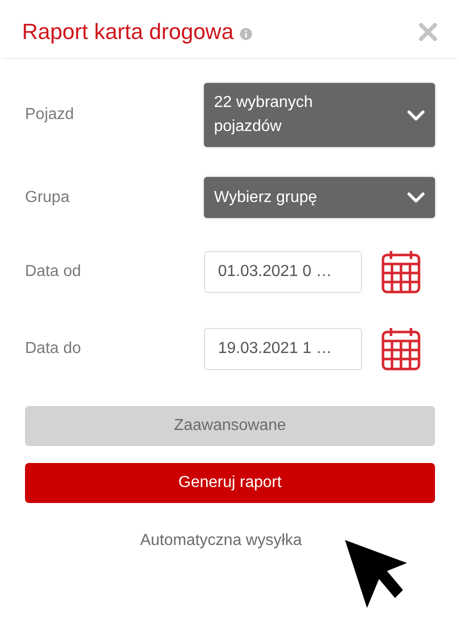 The height and width of the screenshot is (618, 459). What do you see at coordinates (53, 272) in the screenshot?
I see `field-label: Data od` at bounding box center [53, 272].